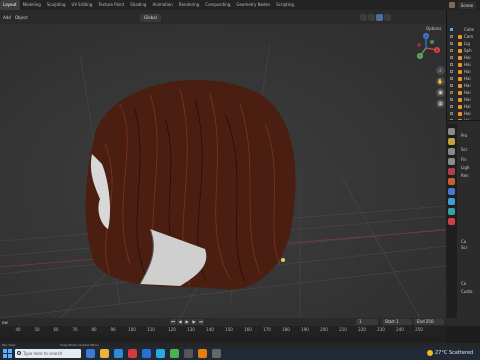  I want to click on object-properties-icon, so click(451, 181).